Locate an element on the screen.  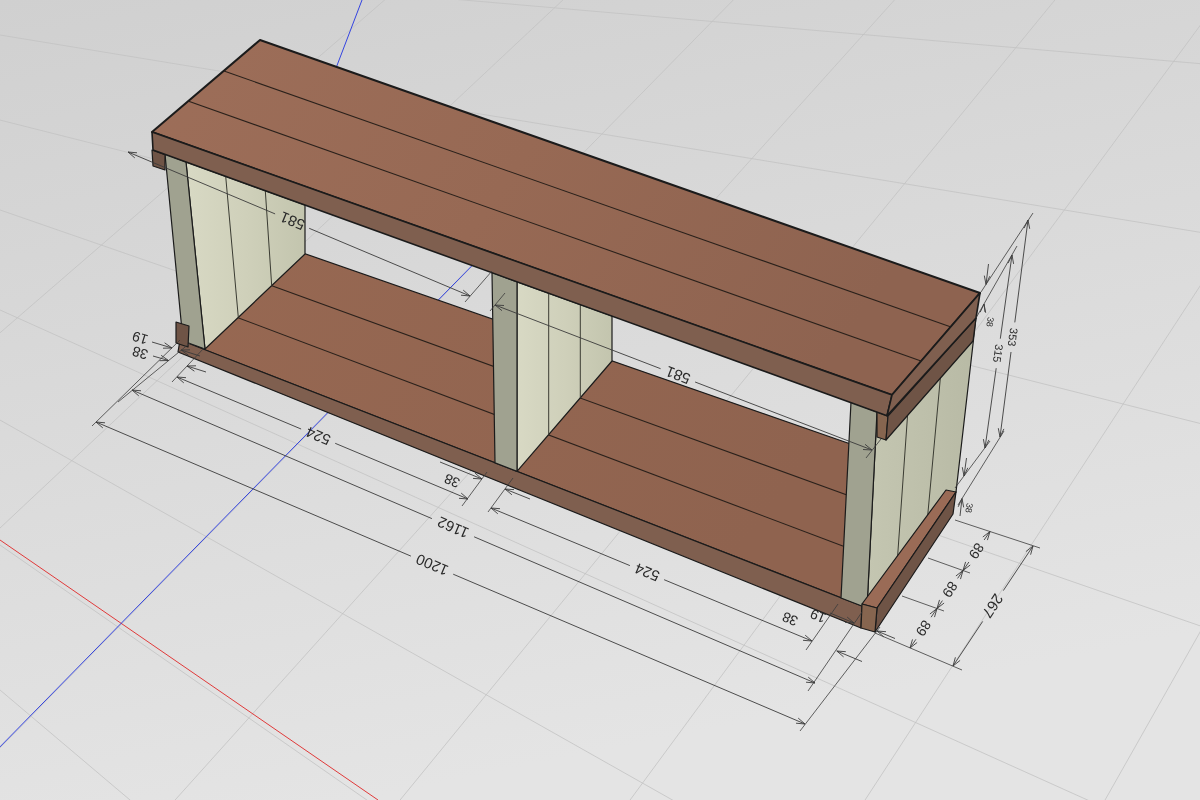
dimension-label: 19 is located at coordinates (818, 616).